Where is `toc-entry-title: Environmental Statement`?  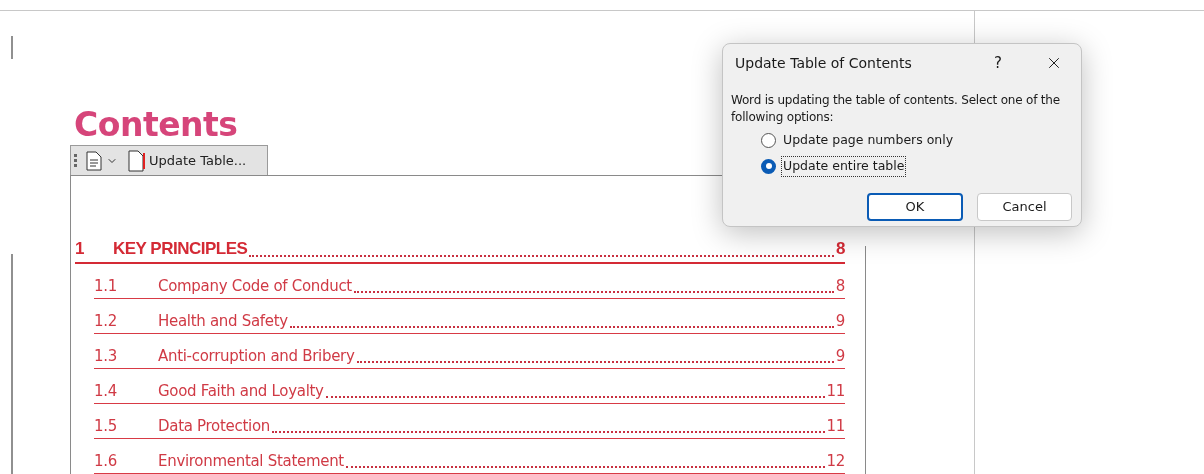
toc-entry-title: Environmental Statement is located at coordinates (251, 460).